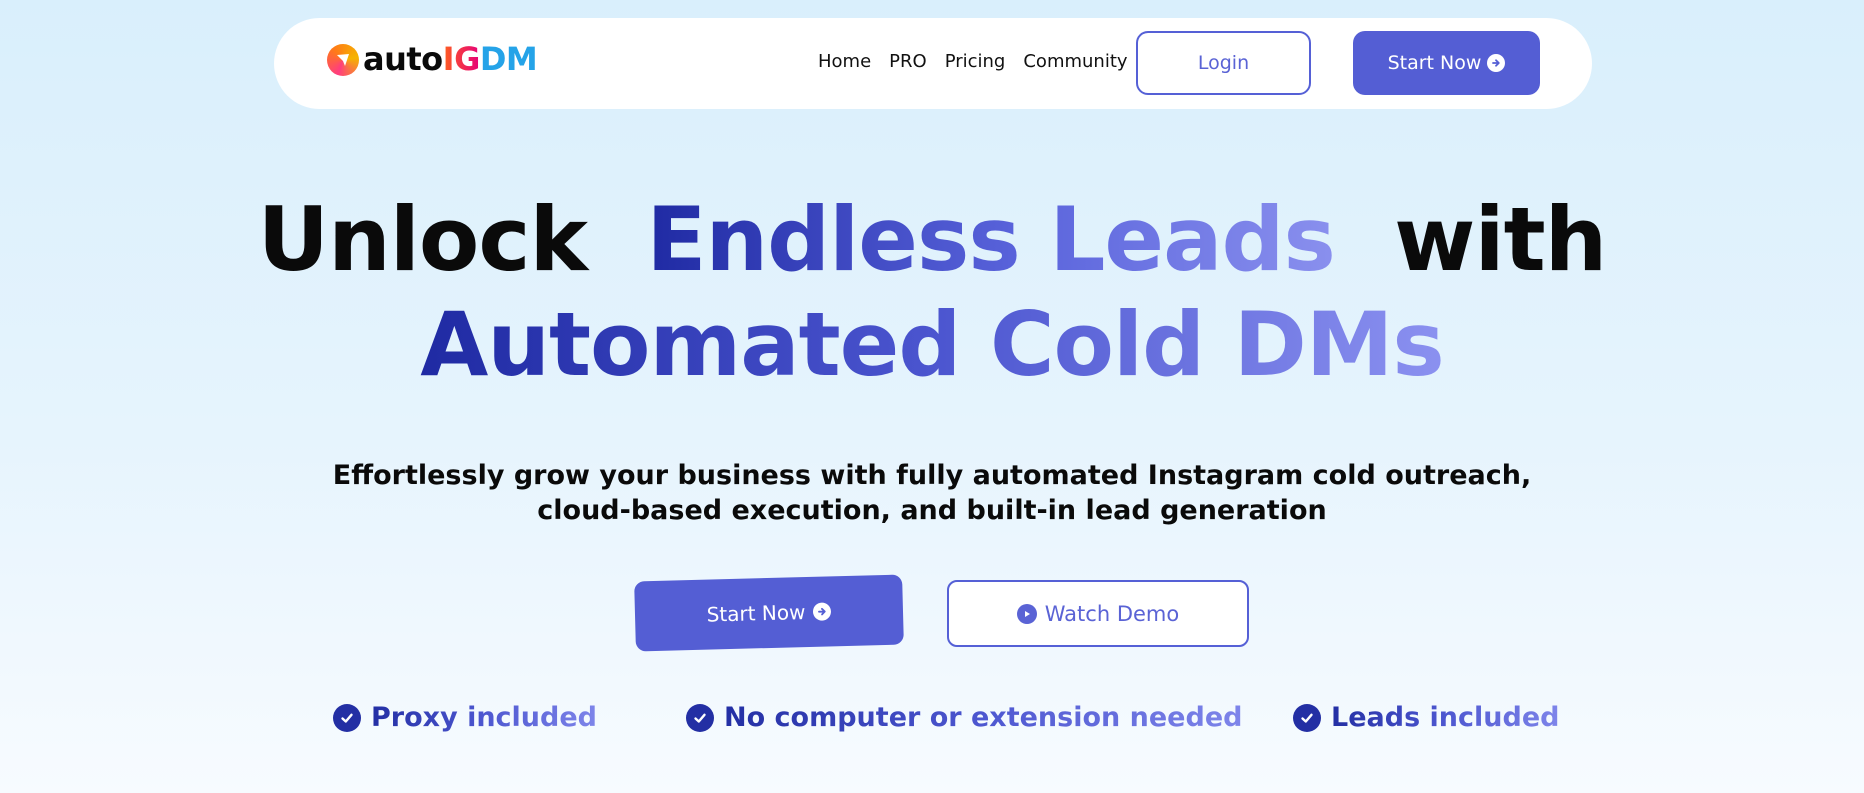  Describe the element at coordinates (1026, 613) in the screenshot. I see `play-circle-icon` at that location.